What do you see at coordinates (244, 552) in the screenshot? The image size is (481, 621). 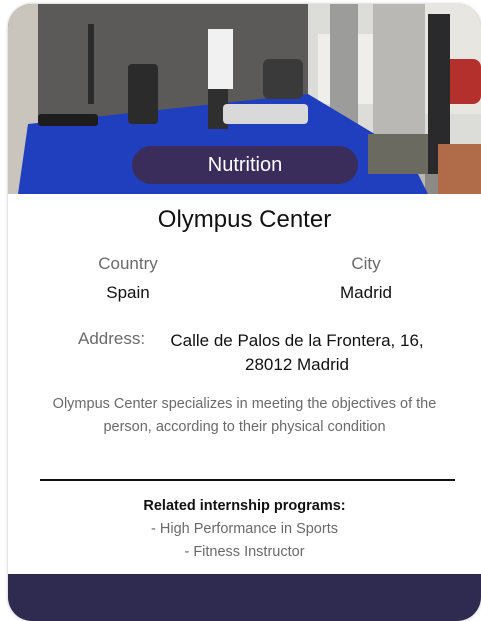 I see `program-item: - Fitness Instructor` at bounding box center [244, 552].